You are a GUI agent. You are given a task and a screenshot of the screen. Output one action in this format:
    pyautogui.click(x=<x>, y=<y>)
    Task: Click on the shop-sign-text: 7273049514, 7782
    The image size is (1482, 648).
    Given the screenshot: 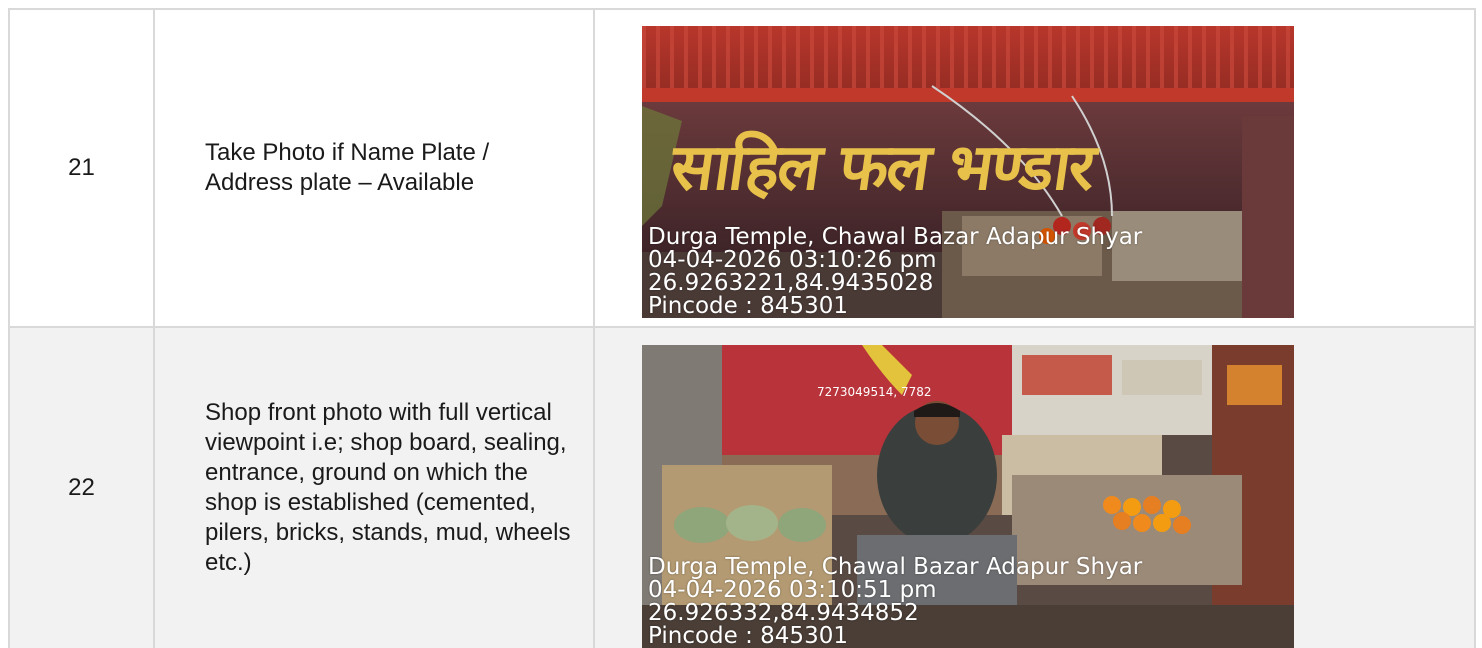 What is the action you would take?
    pyautogui.click(x=874, y=392)
    